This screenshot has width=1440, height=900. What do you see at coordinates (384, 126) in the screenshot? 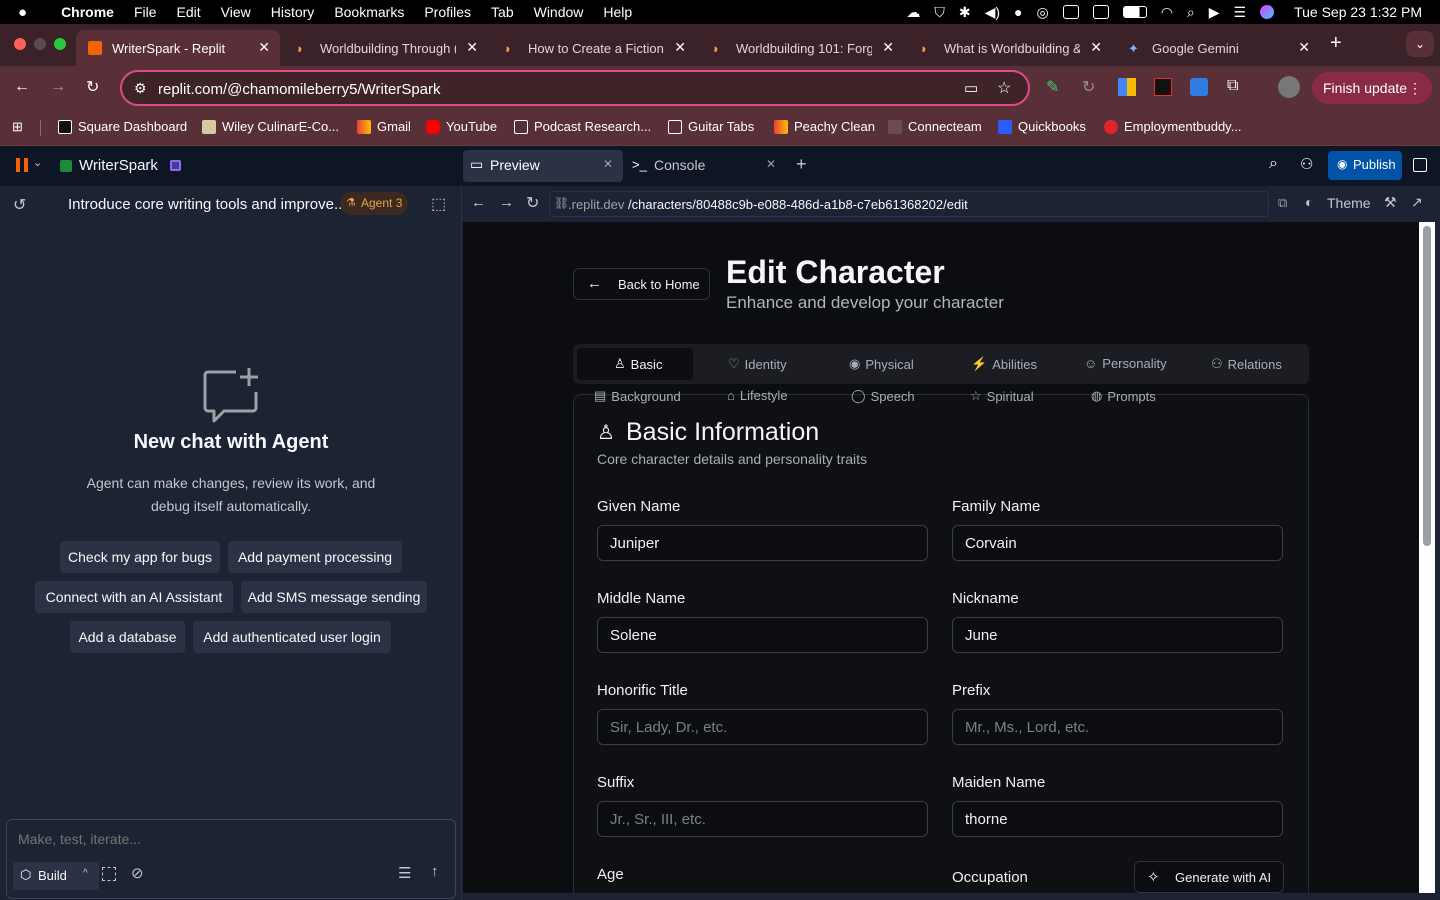
I see `bookmark-gmail: Gmail` at bounding box center [384, 126].